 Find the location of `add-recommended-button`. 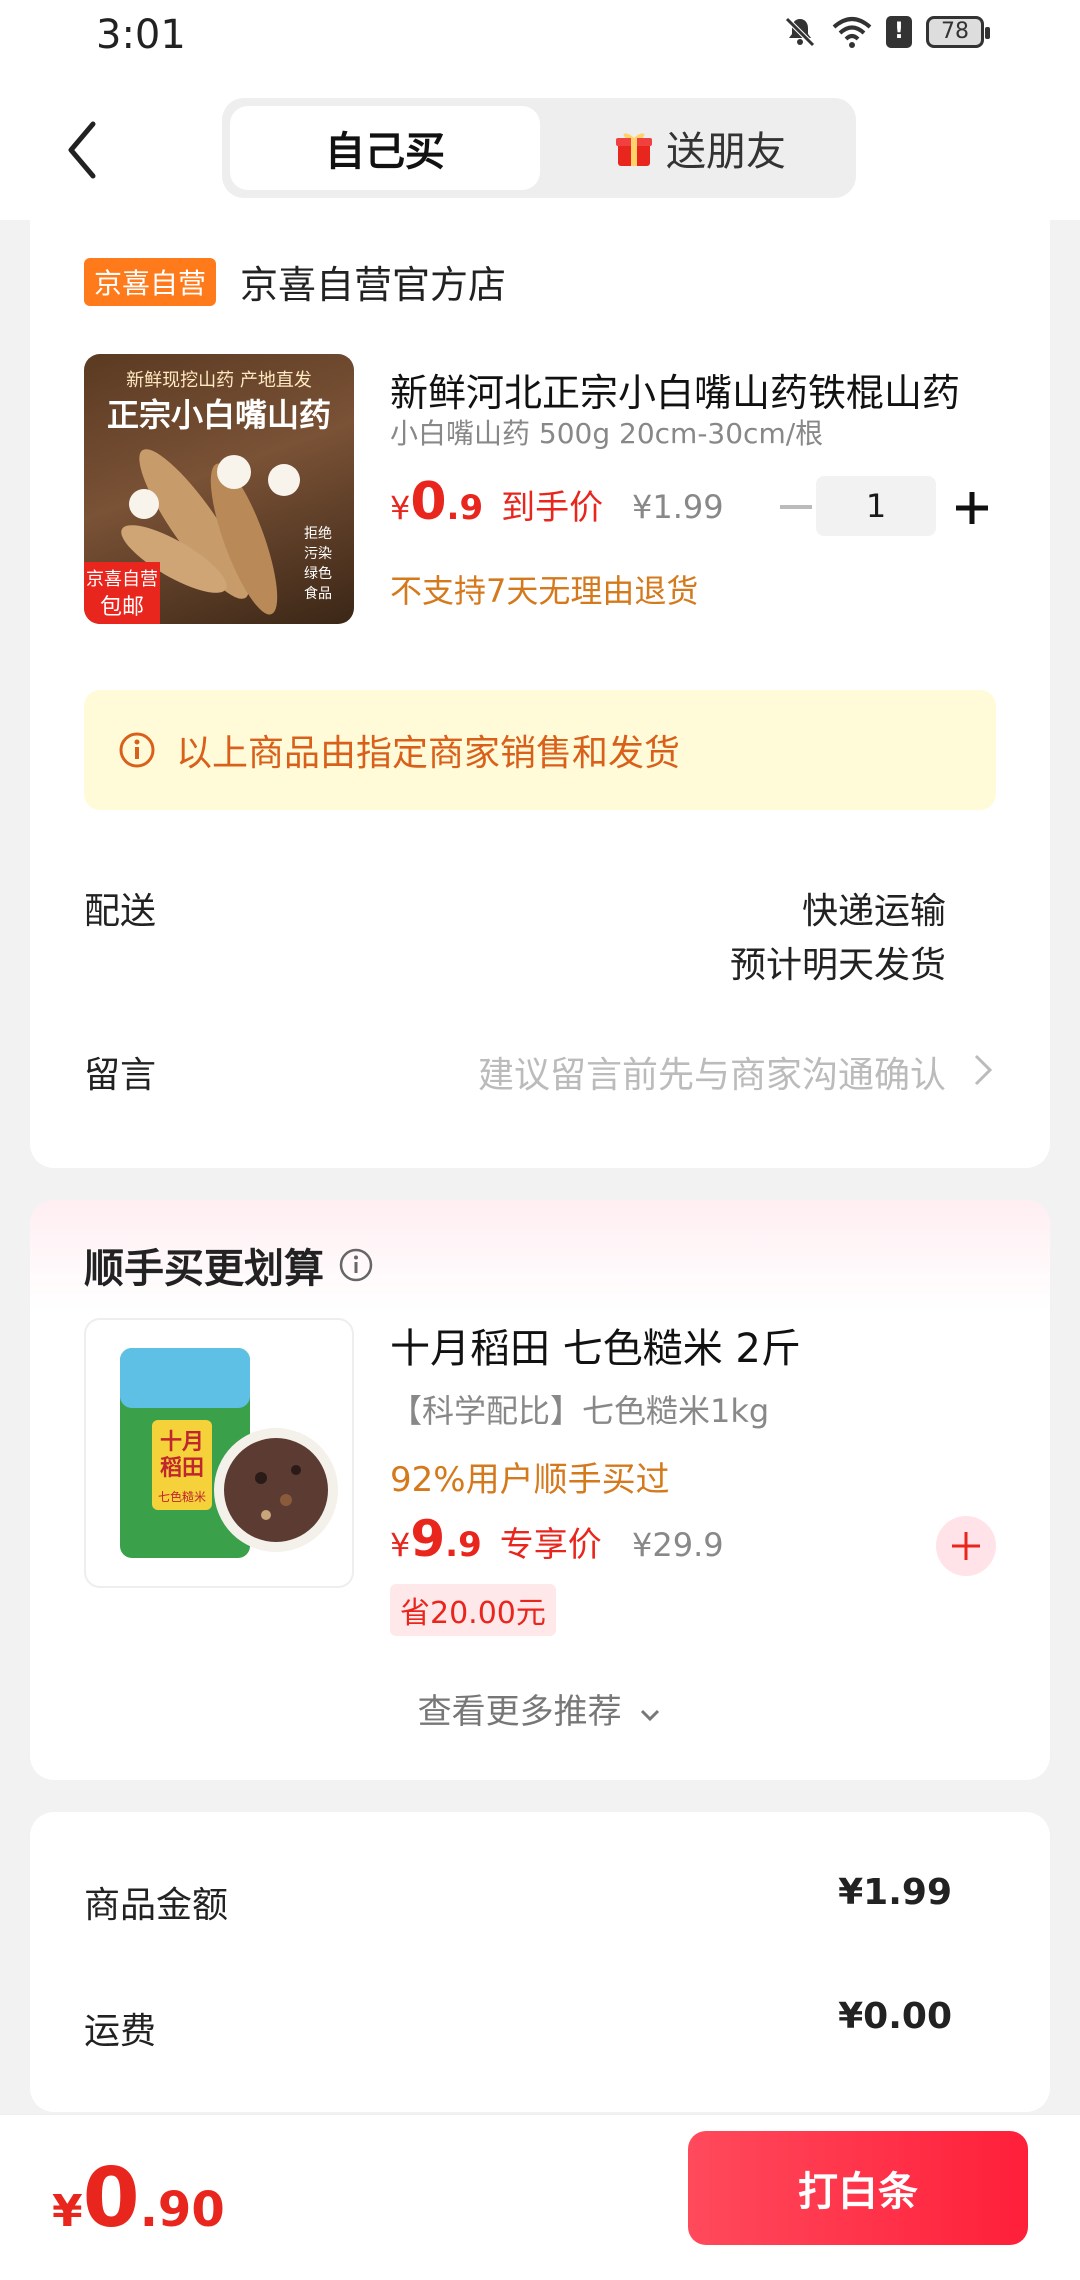

add-recommended-button is located at coordinates (966, 1546).